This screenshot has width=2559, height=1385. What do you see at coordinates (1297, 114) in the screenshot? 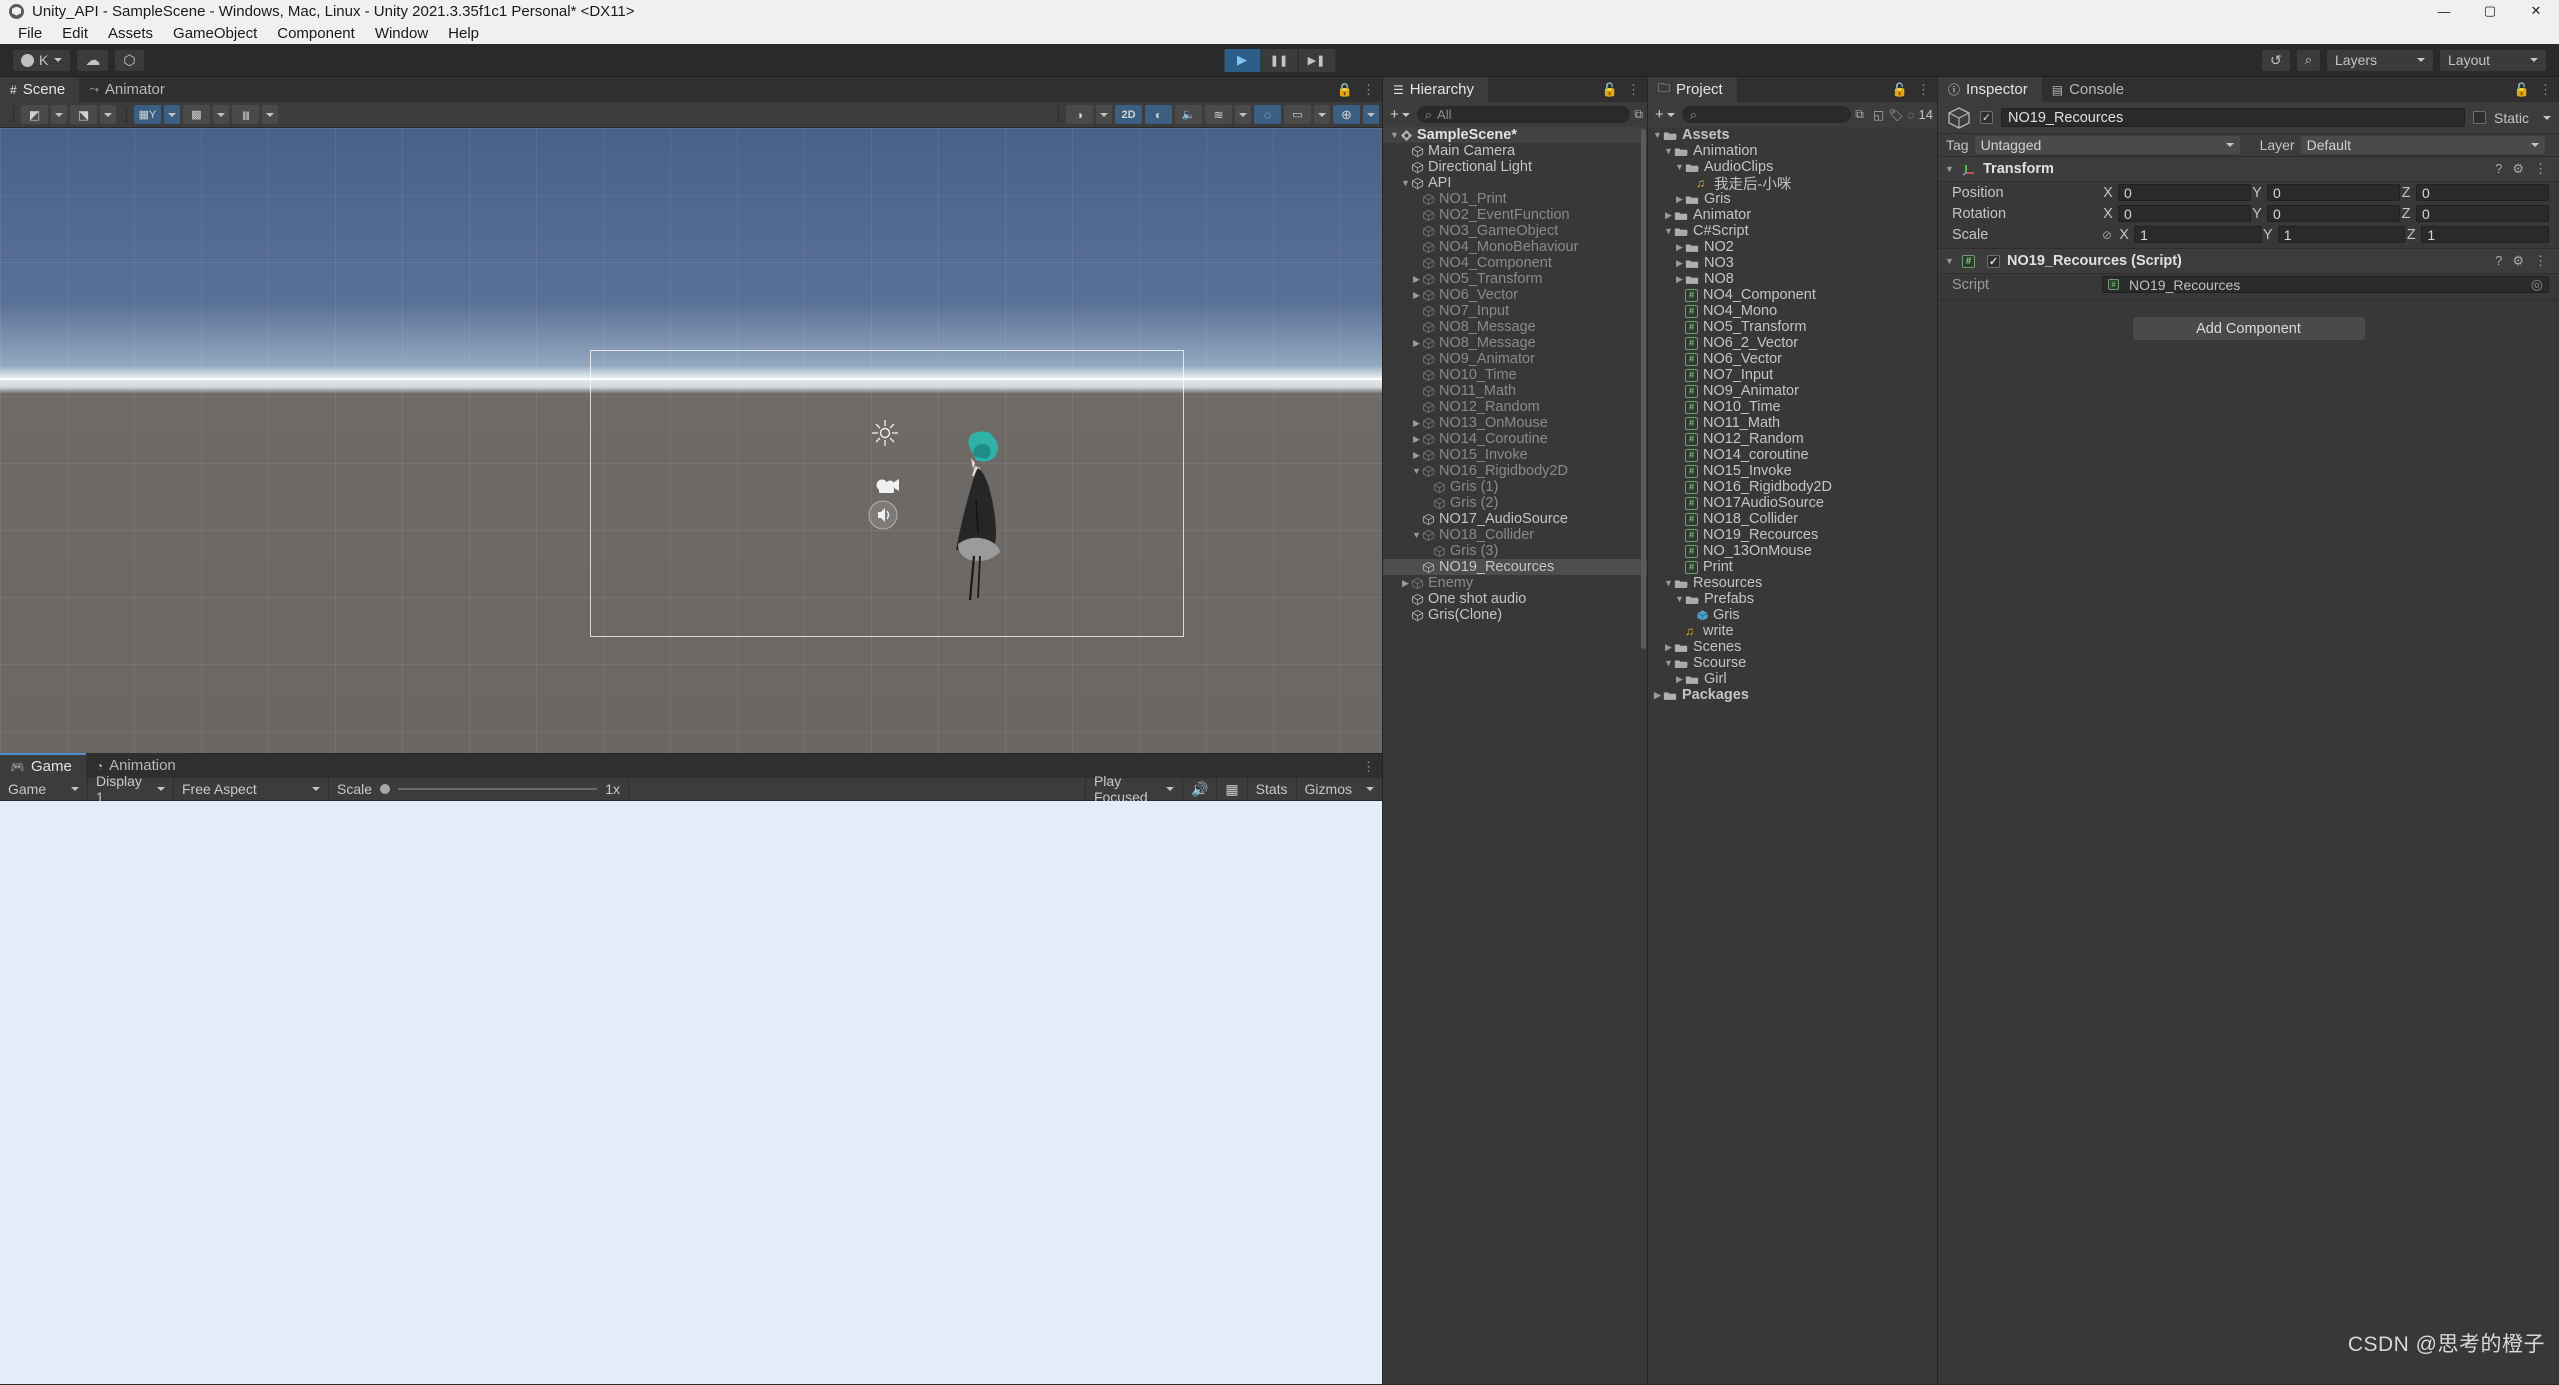
I see `camera-settings-button: ▭` at bounding box center [1297, 114].